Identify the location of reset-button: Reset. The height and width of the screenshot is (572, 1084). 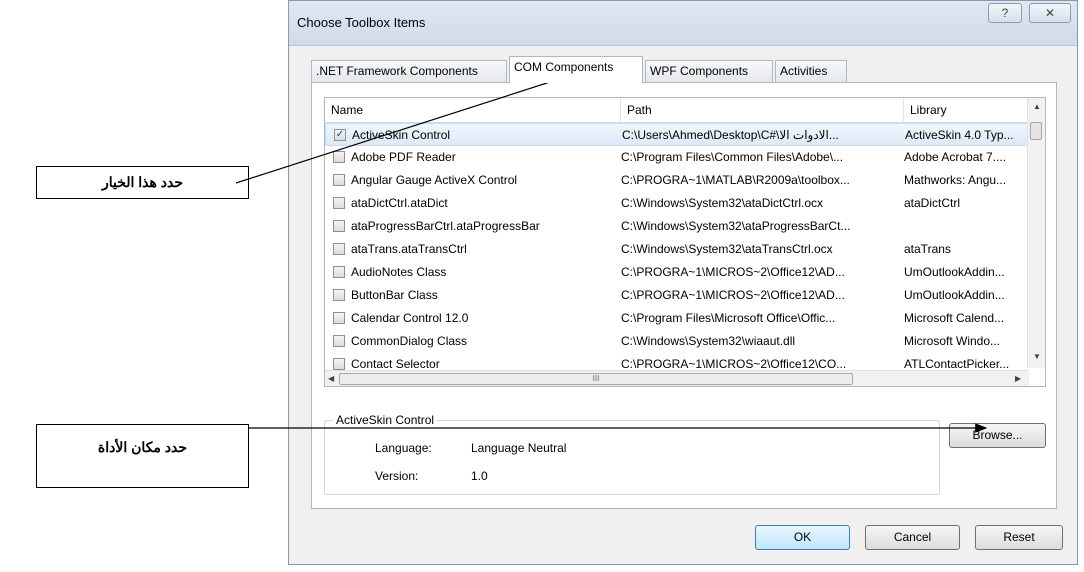
(1019, 537).